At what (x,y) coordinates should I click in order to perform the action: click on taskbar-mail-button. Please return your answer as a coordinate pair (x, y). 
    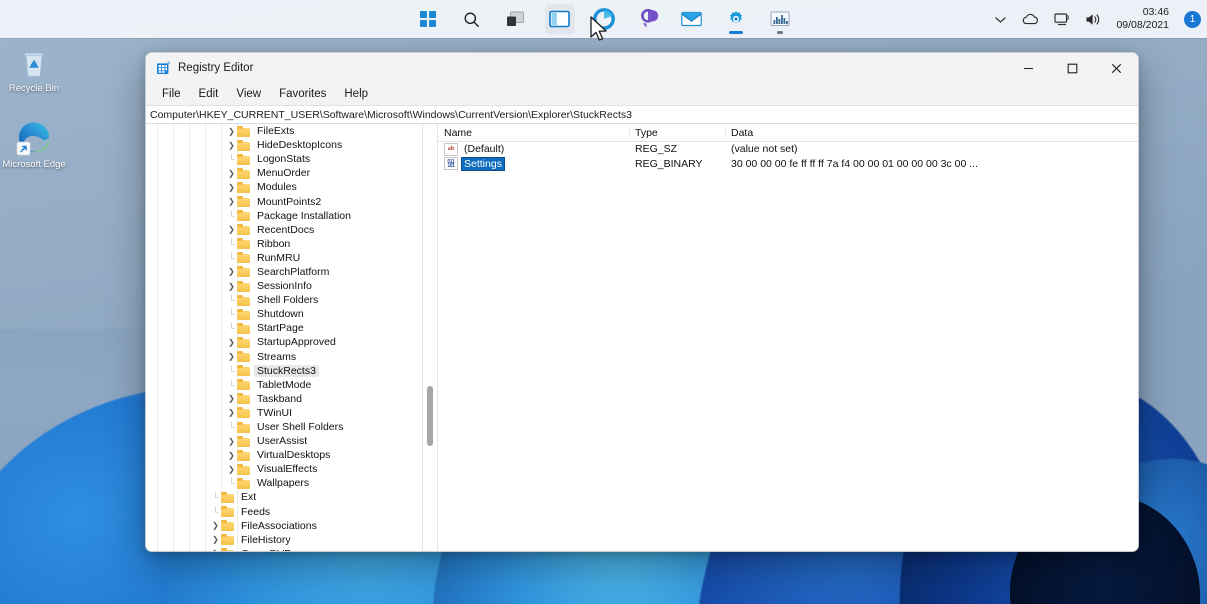
    Looking at the image, I should click on (692, 19).